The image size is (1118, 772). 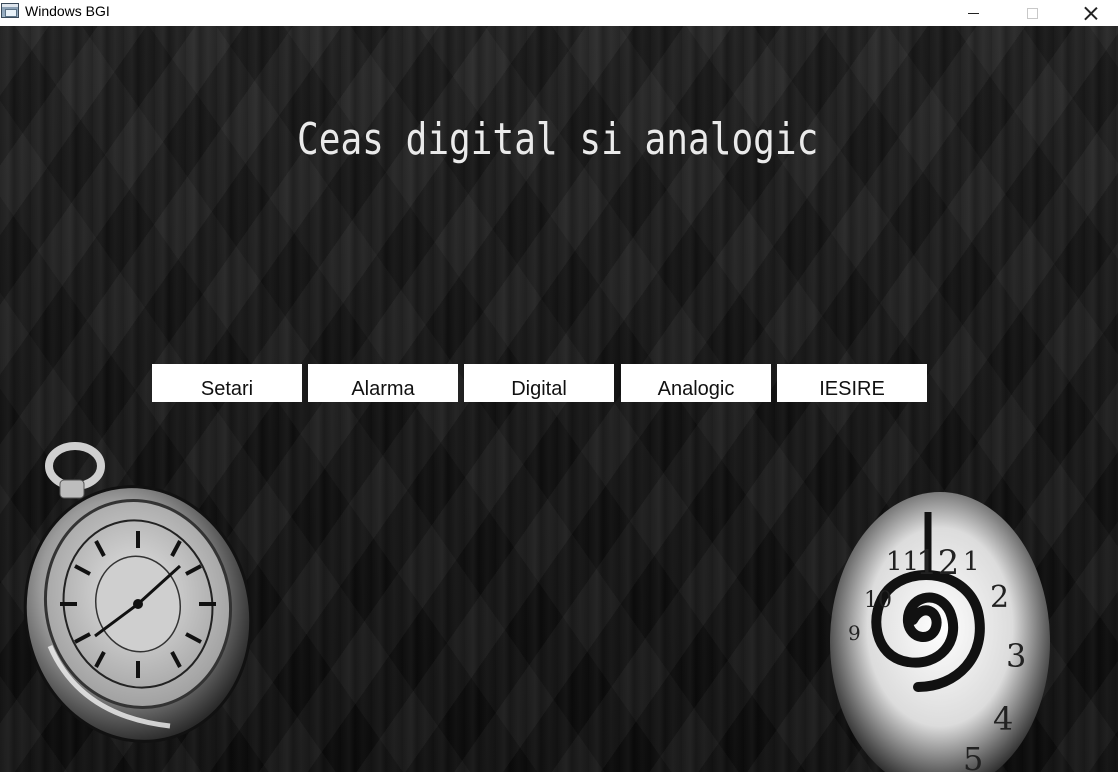 I want to click on svg-text: 4, so click(x=1003, y=719).